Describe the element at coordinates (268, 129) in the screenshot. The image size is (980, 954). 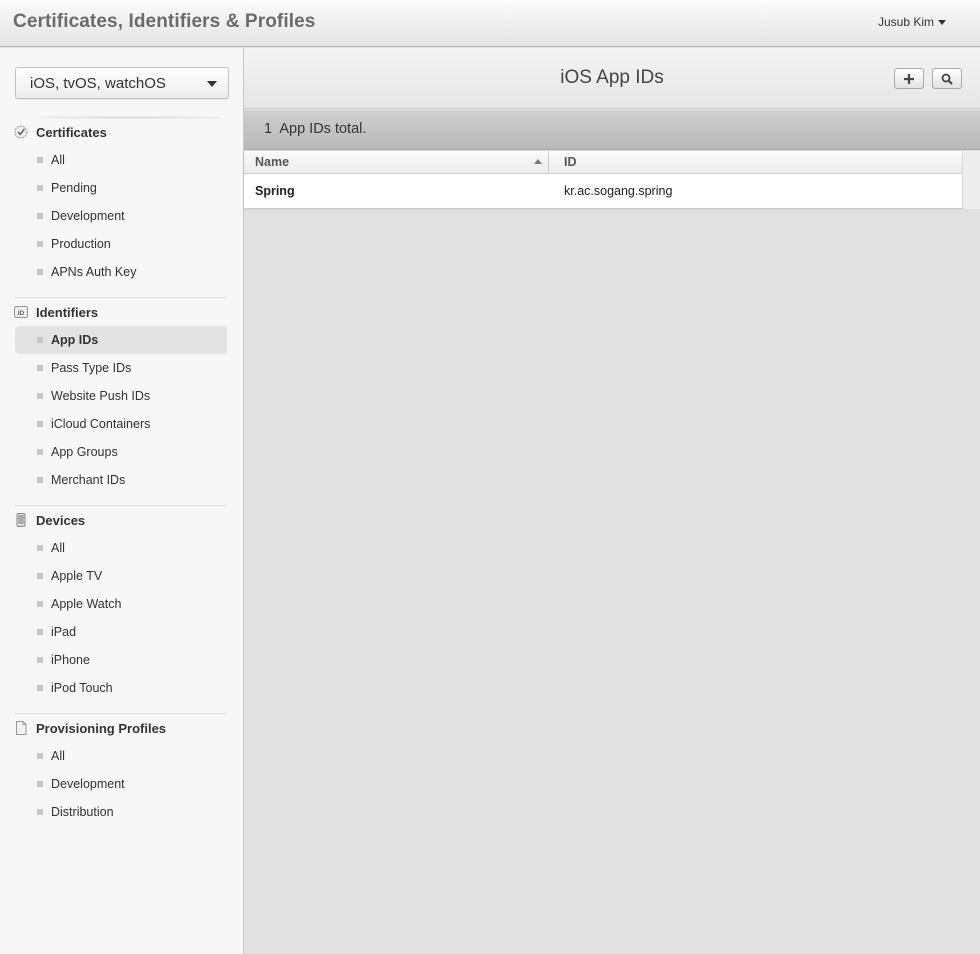
I see `count-number: 1` at that location.